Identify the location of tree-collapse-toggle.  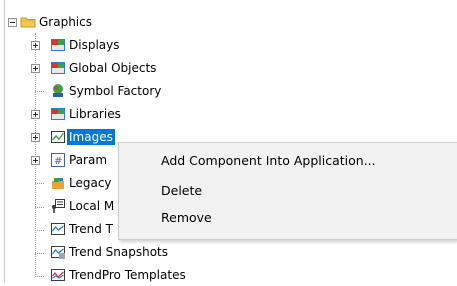
(12, 22).